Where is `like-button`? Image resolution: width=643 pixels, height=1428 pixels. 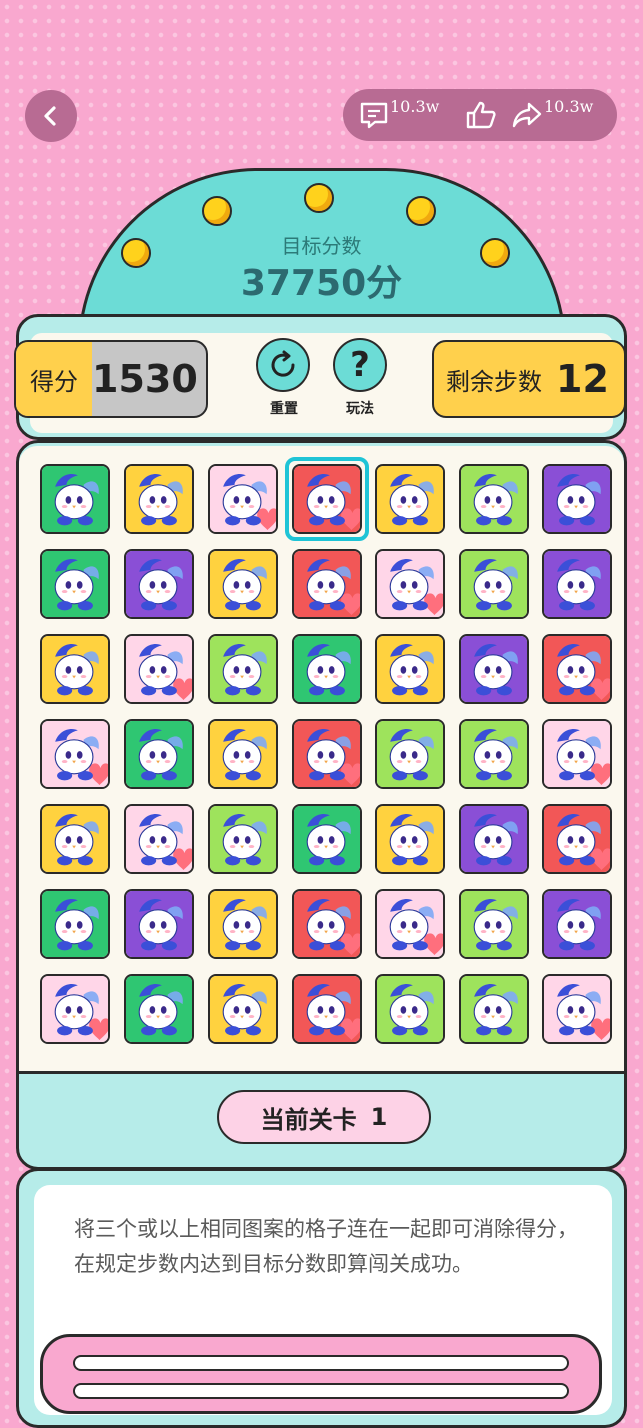 like-button is located at coordinates (481, 115).